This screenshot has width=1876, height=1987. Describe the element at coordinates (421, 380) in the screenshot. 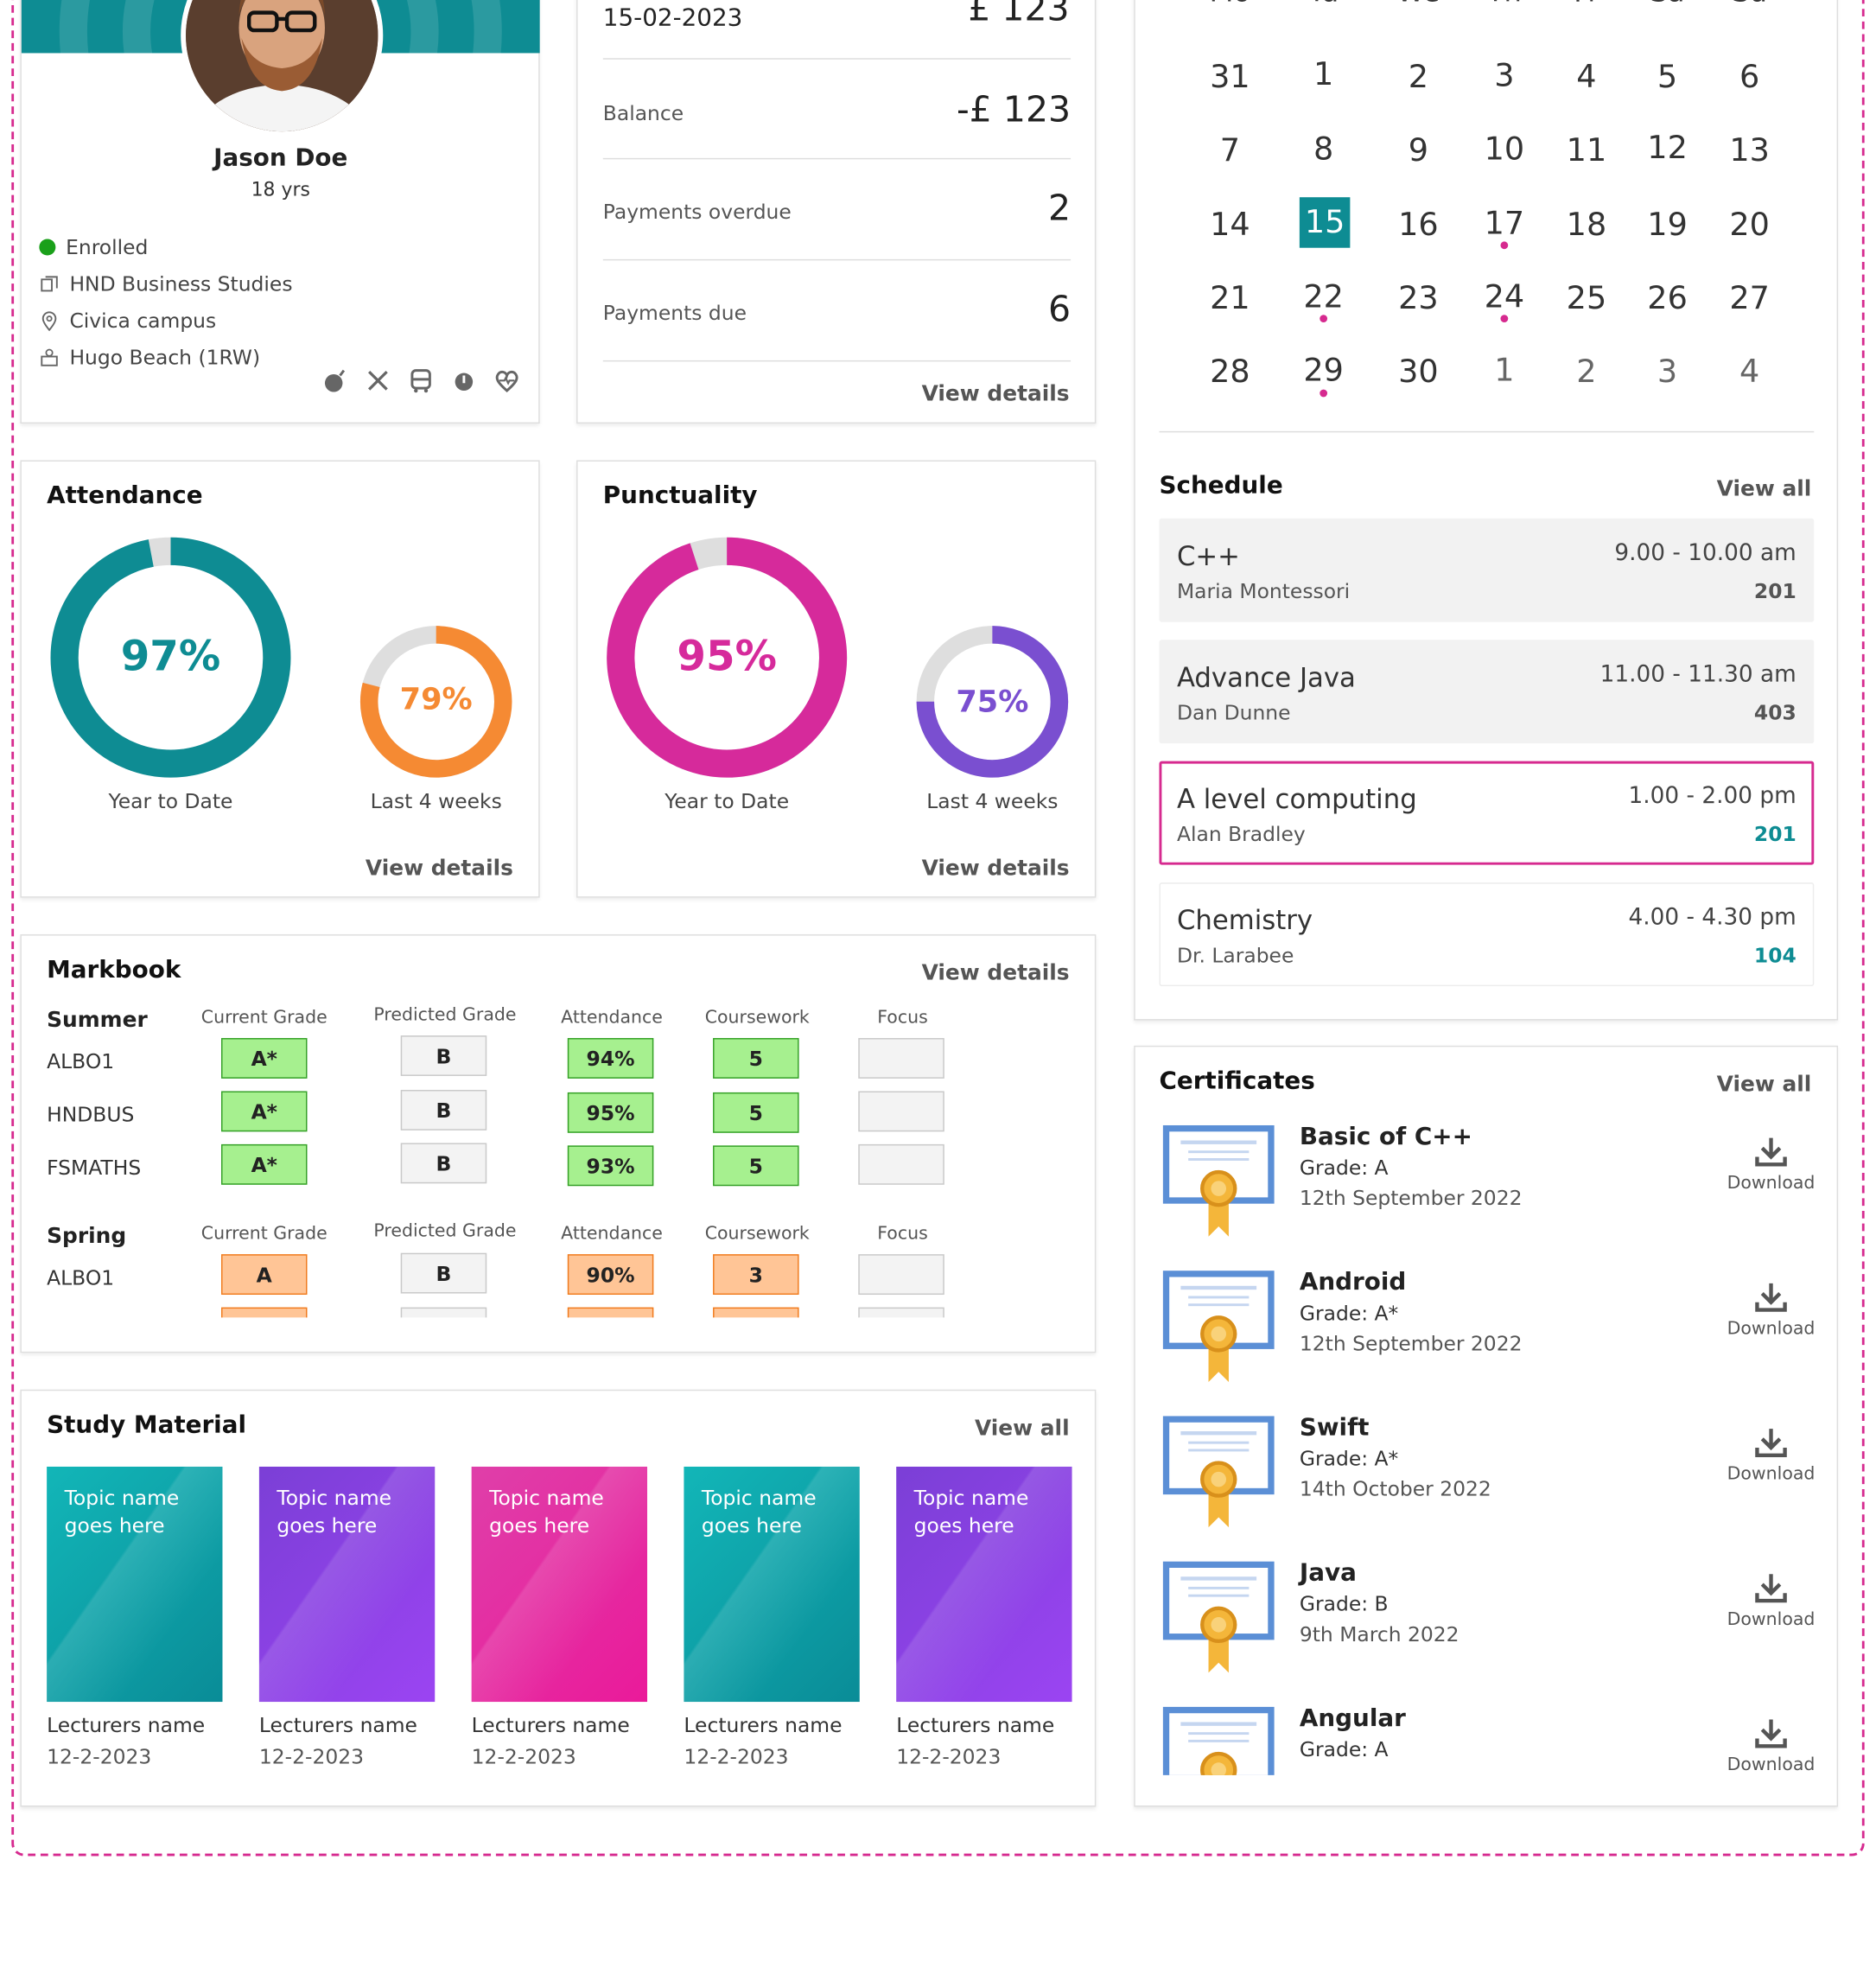

I see `bus-icon` at that location.